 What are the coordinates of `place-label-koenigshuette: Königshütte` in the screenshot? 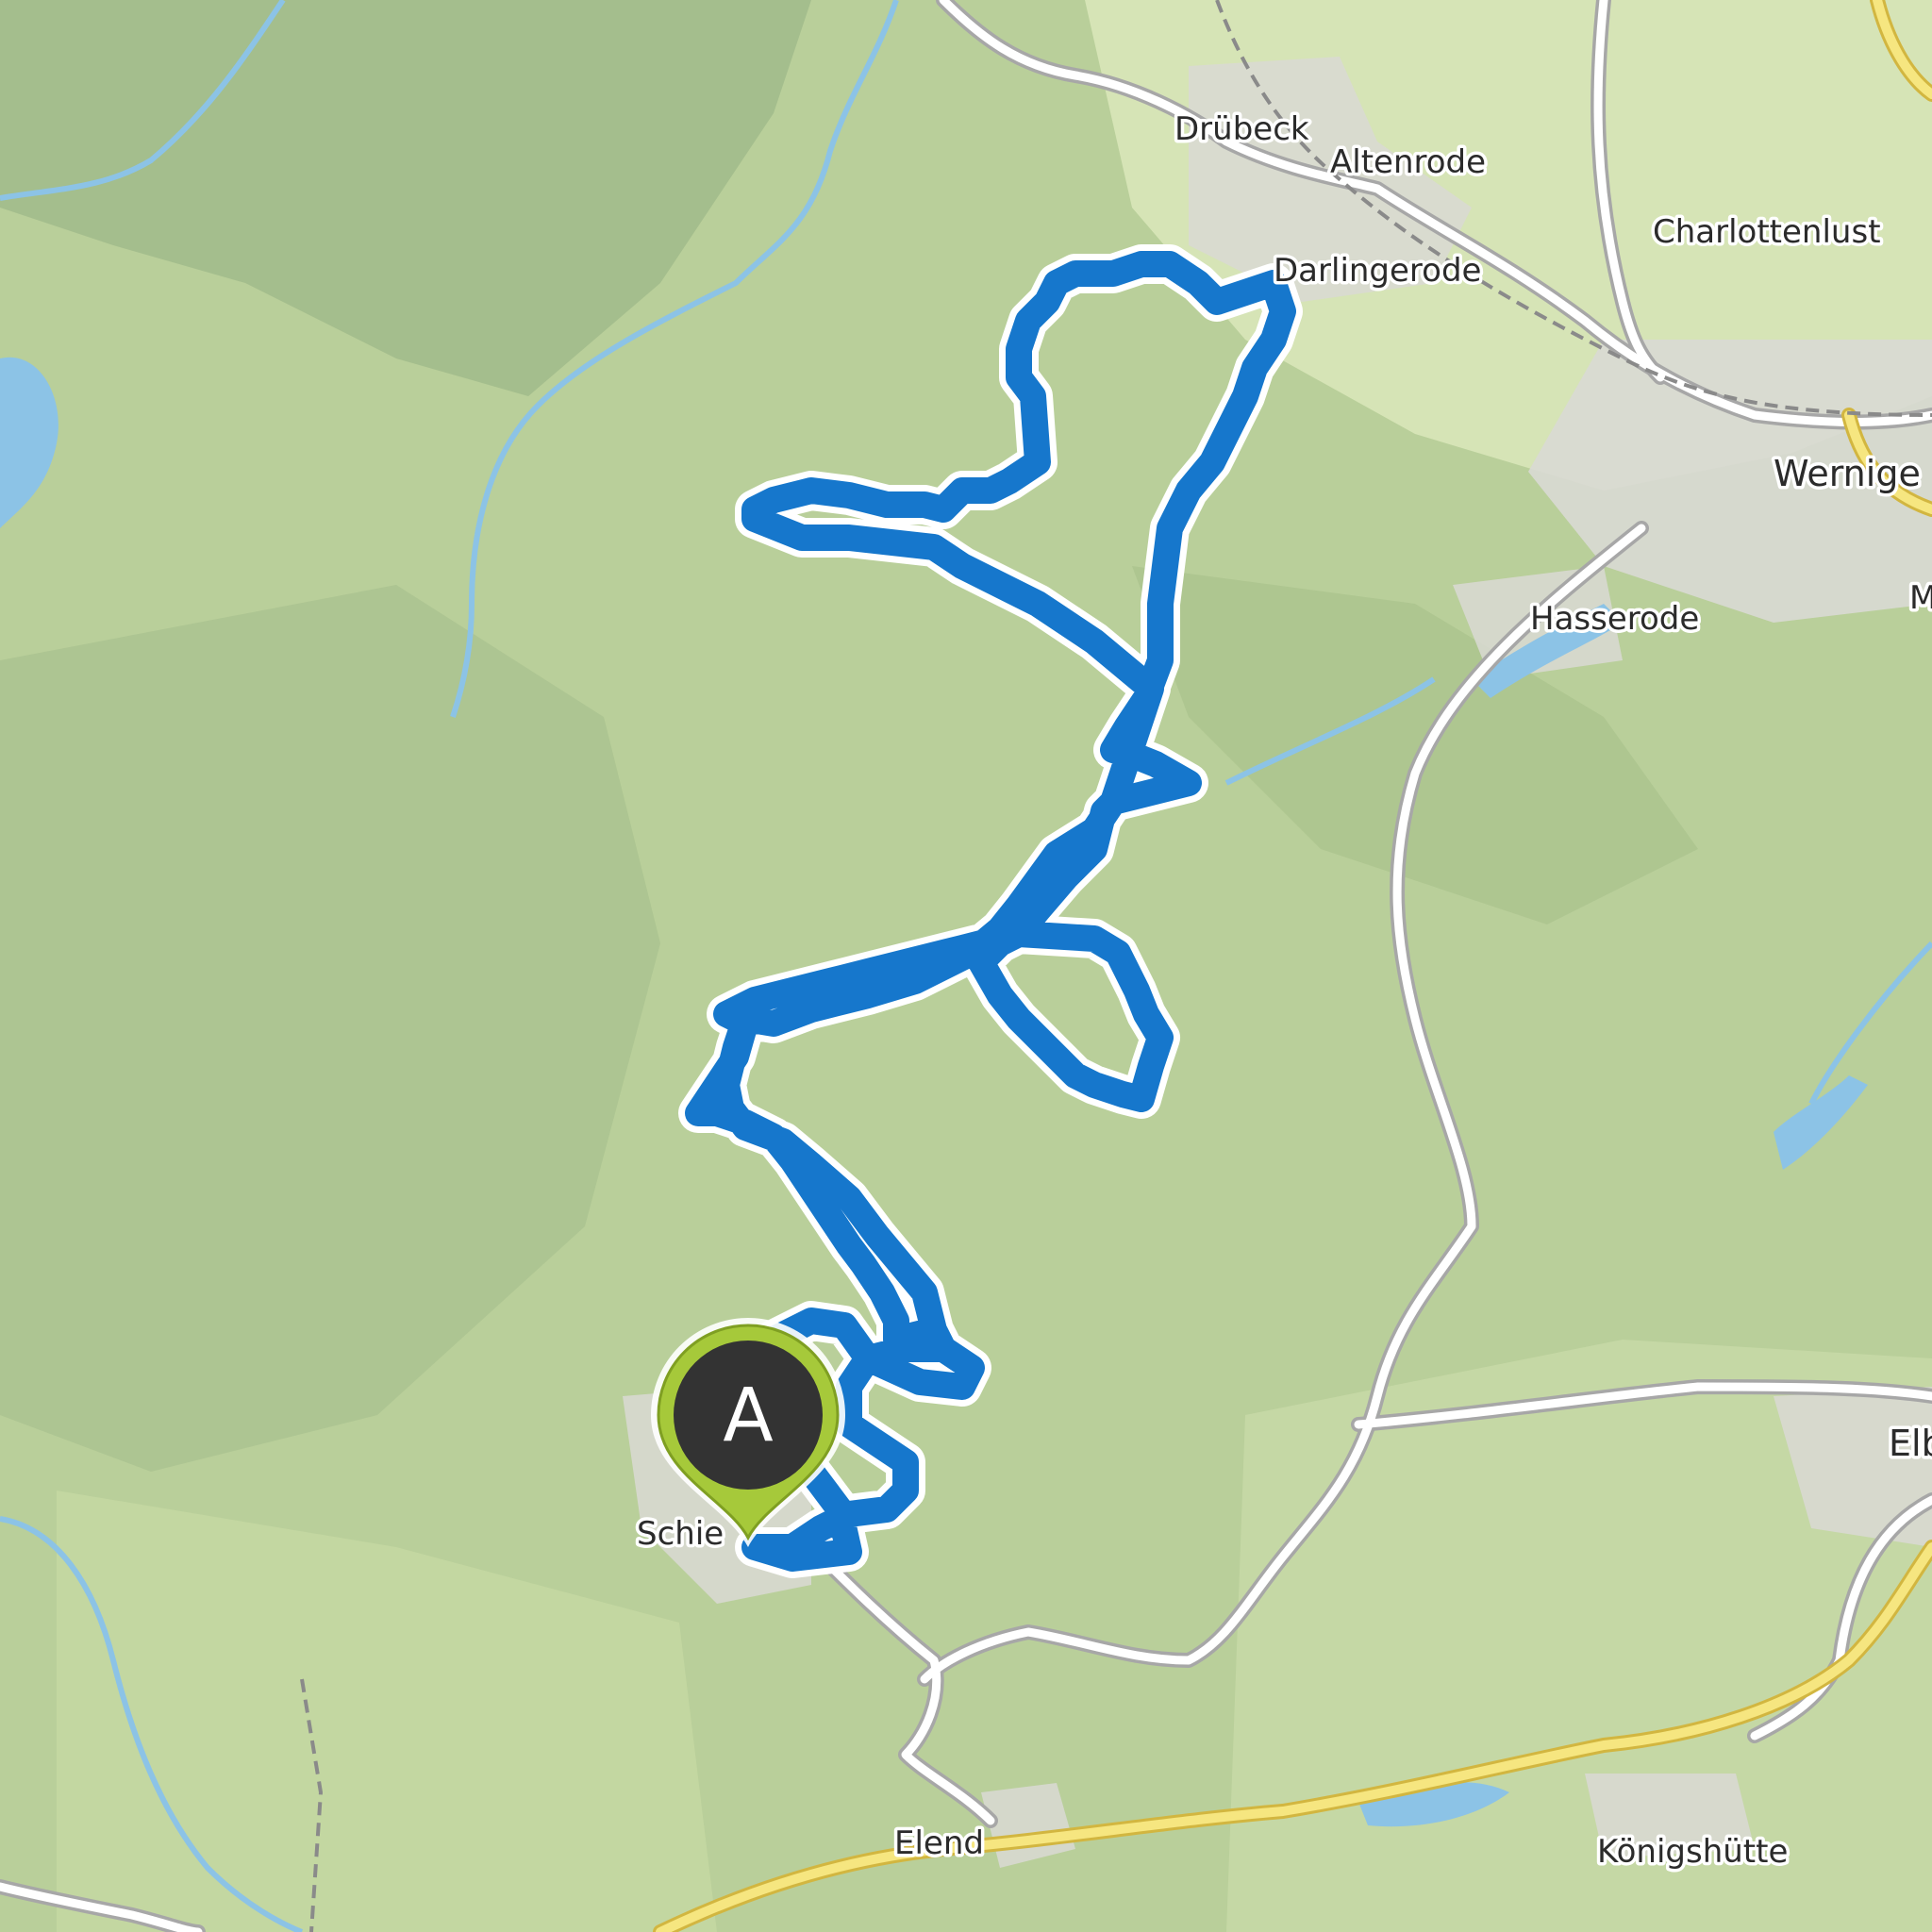 It's located at (1692, 1852).